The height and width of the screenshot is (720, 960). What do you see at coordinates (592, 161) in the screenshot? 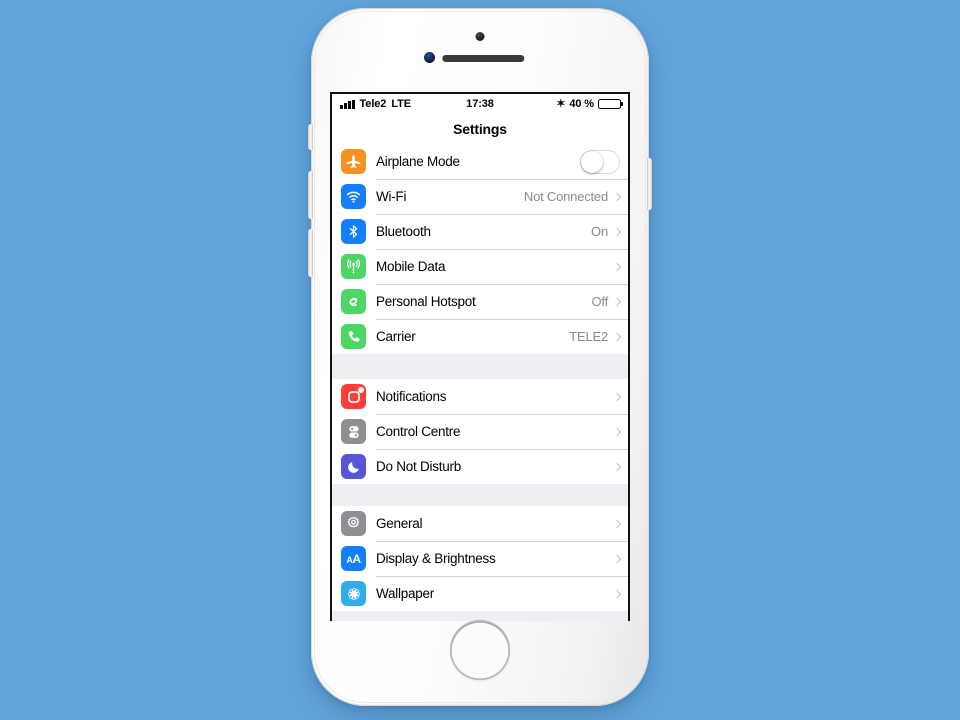
I see `toggle-knob` at bounding box center [592, 161].